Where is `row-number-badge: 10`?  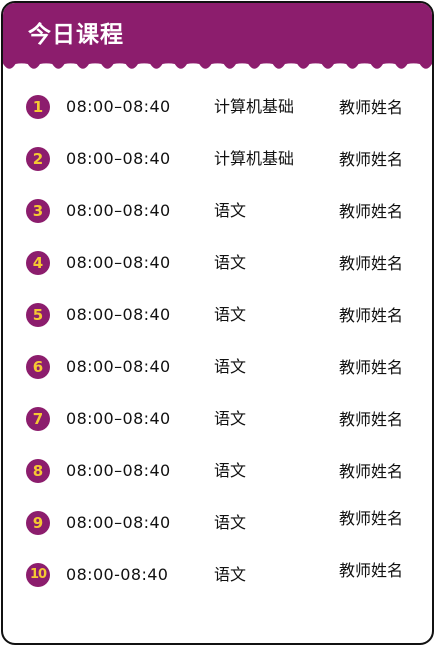
row-number-badge: 10 is located at coordinates (38, 575).